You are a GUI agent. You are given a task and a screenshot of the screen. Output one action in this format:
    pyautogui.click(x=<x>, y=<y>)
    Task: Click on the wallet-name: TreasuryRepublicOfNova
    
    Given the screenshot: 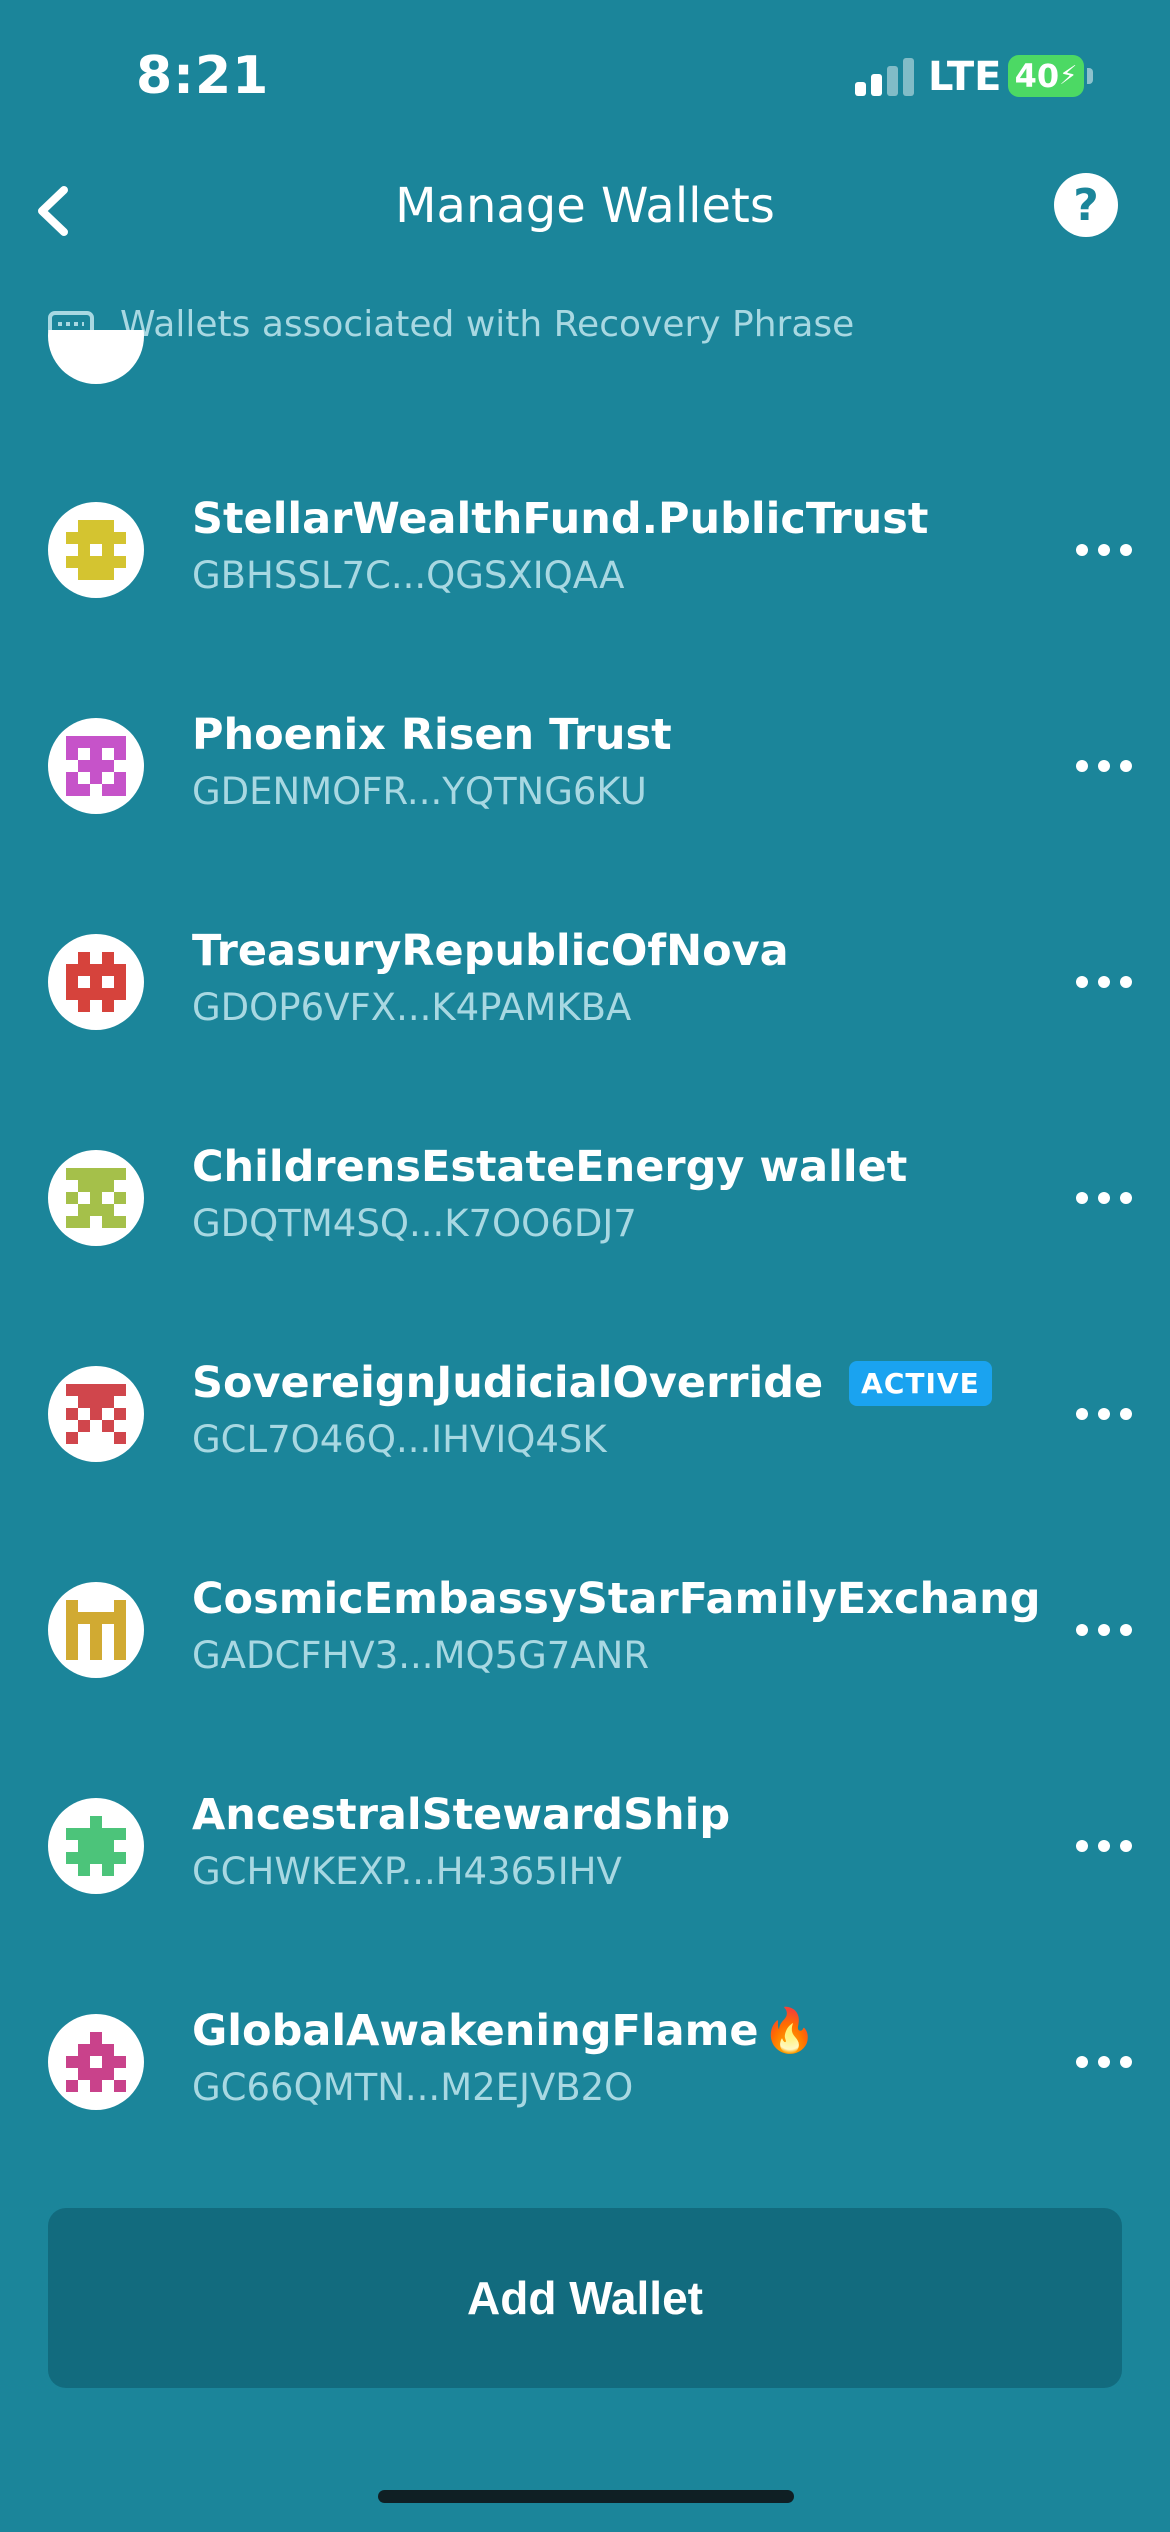 What is the action you would take?
    pyautogui.click(x=490, y=951)
    